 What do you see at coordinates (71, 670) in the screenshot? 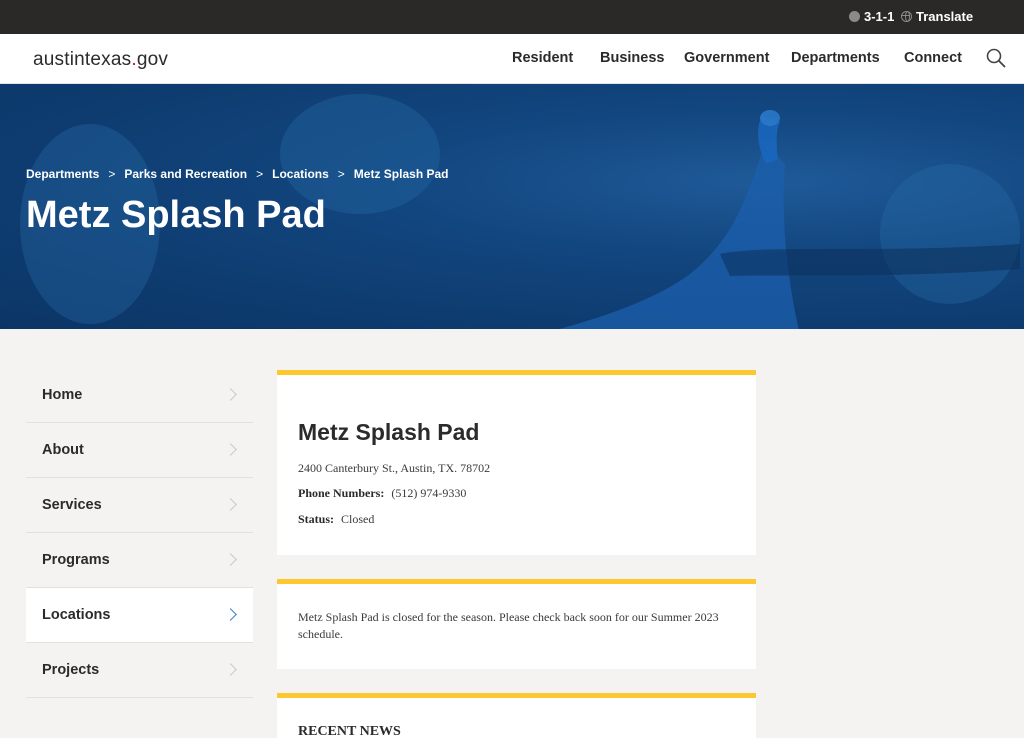
I see `sidebar-item-label: Projects` at bounding box center [71, 670].